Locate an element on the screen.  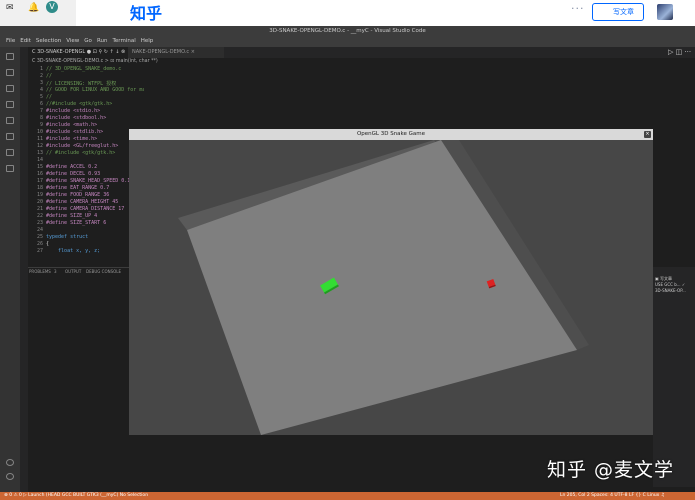
line-number: 26 is located at coordinates (39, 244).